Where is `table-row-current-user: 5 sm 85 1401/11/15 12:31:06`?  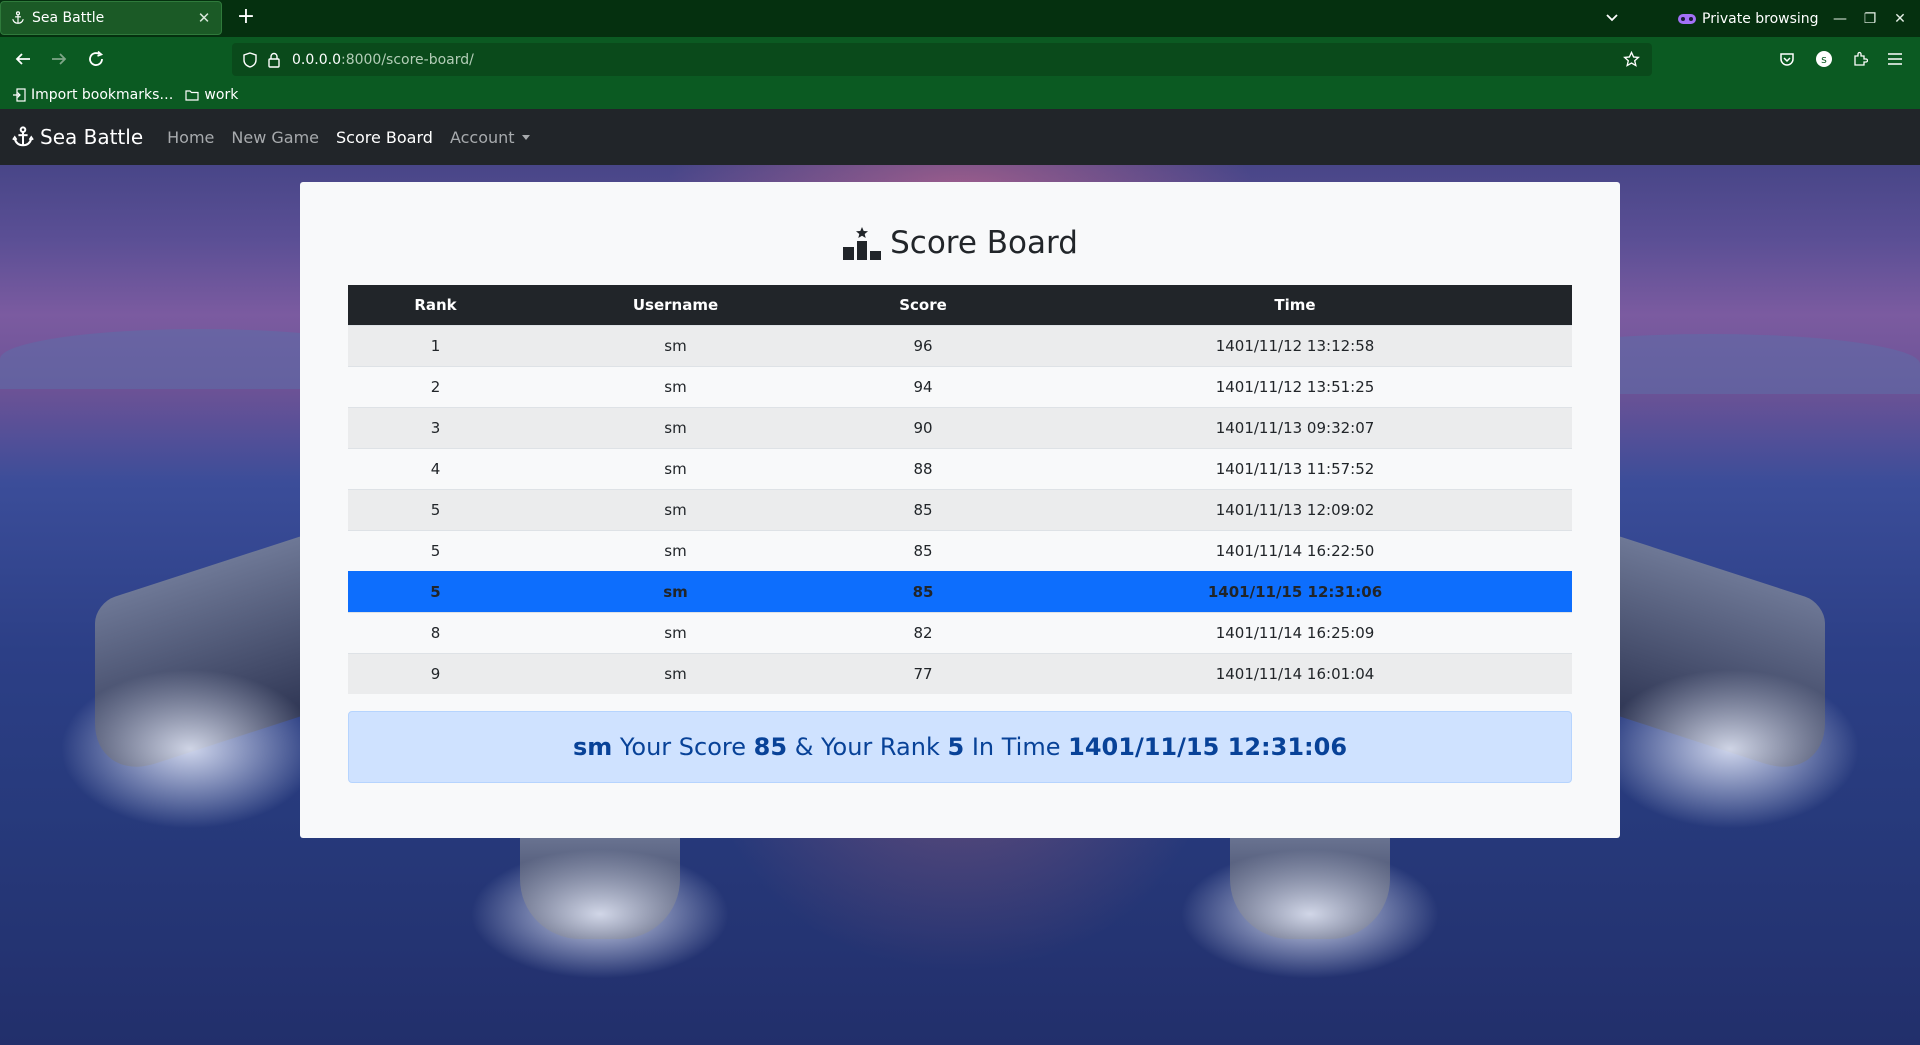
table-row-current-user: 5 sm 85 1401/11/15 12:31:06 is located at coordinates (960, 591).